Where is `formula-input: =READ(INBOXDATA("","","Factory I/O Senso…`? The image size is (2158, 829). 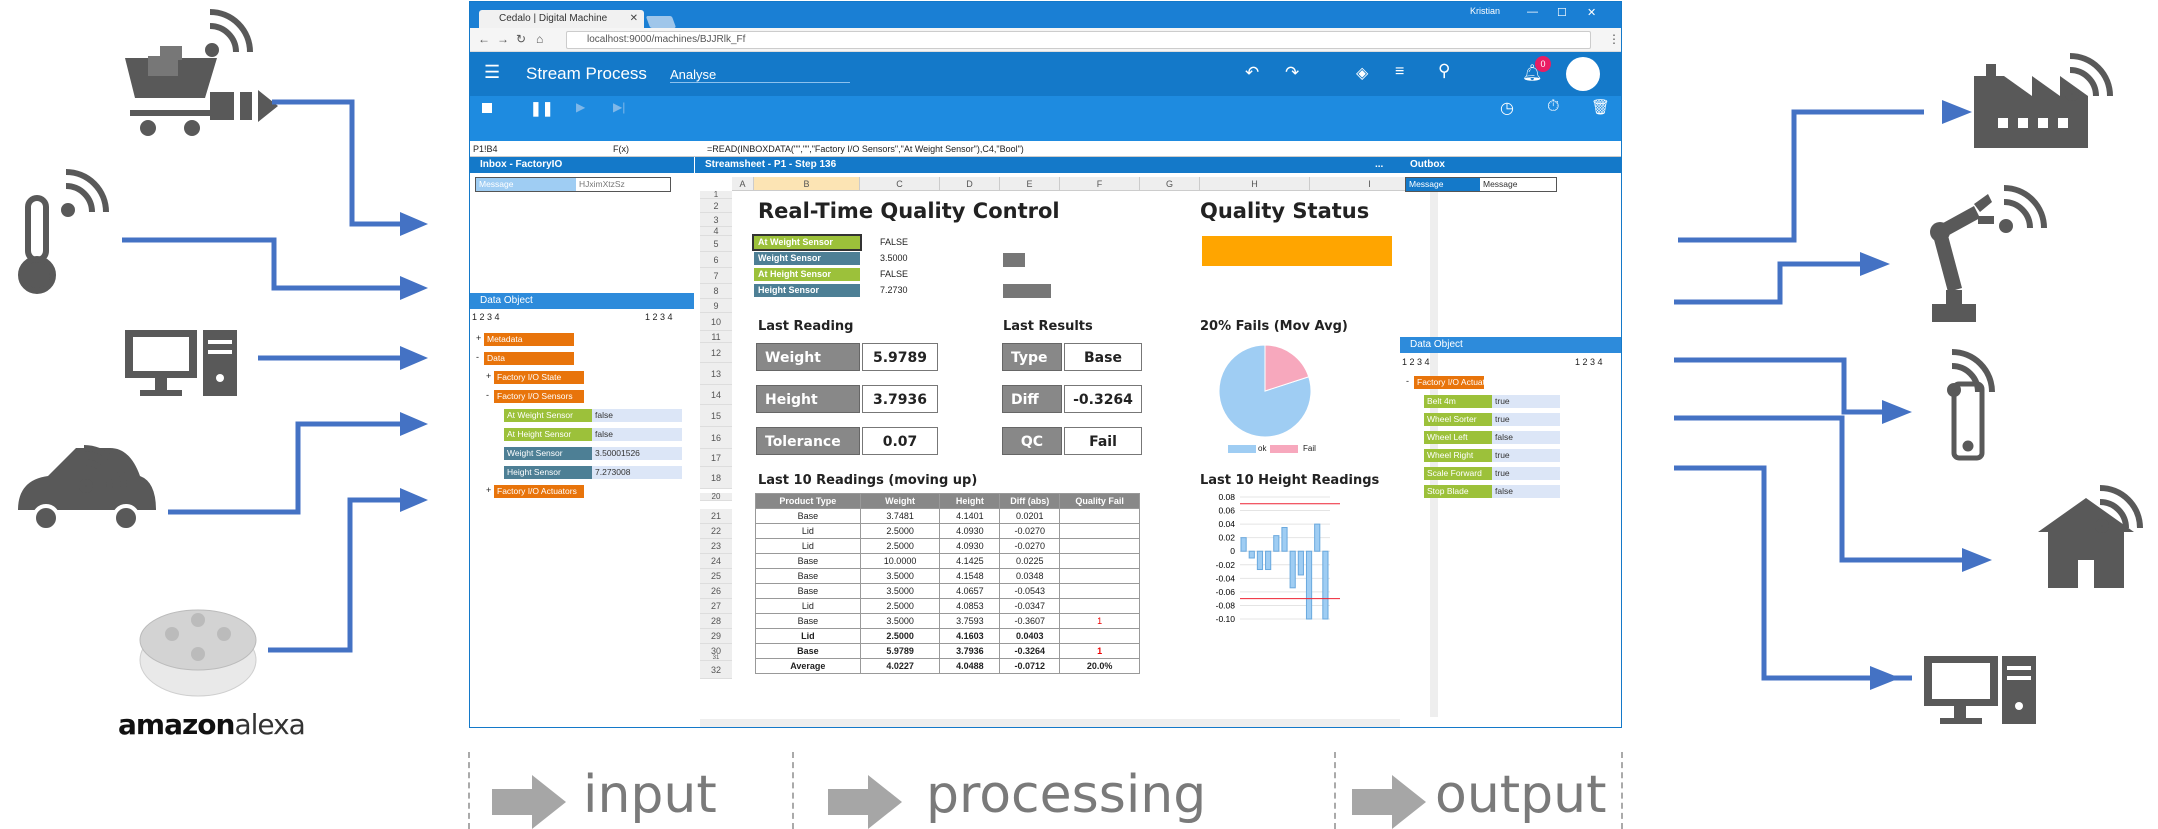
formula-input: =READ(INBOXDATA("","","Factory I/O Senso… is located at coordinates (865, 149).